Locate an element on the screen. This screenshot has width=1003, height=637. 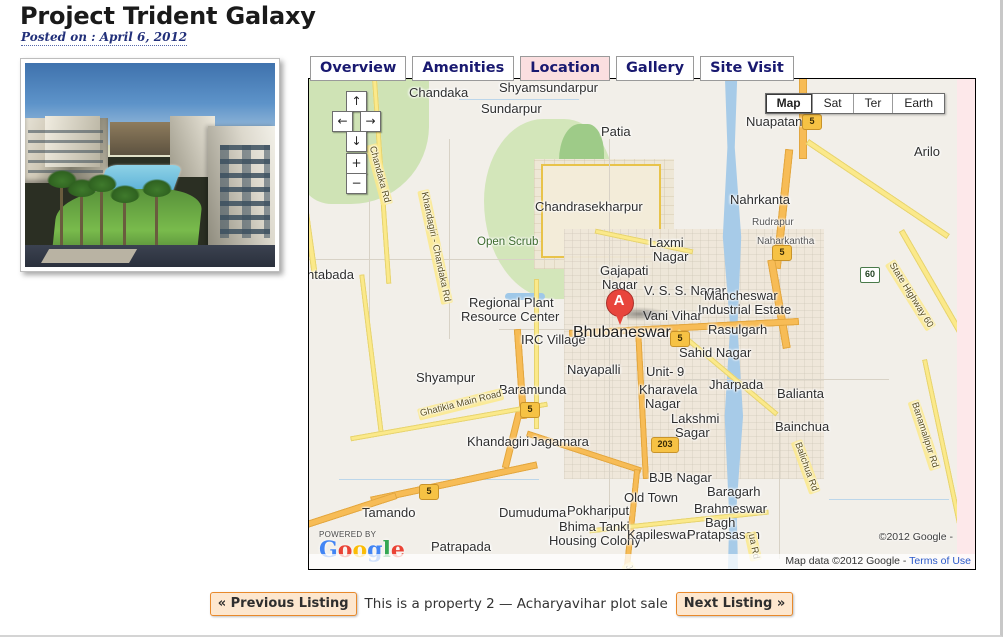
photo-building-center is located at coordinates (142, 138).